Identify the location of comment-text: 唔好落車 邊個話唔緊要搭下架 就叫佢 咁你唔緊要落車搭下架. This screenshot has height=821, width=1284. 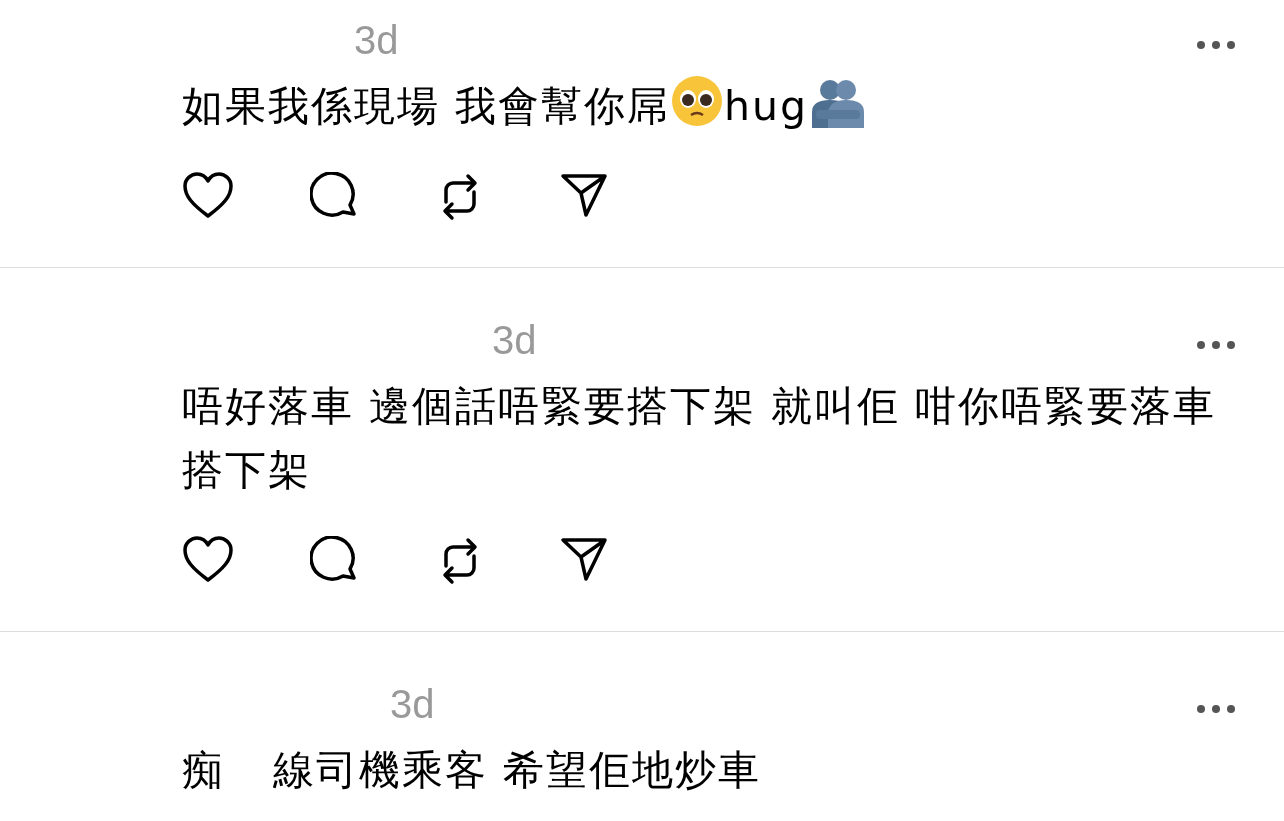
(699, 438).